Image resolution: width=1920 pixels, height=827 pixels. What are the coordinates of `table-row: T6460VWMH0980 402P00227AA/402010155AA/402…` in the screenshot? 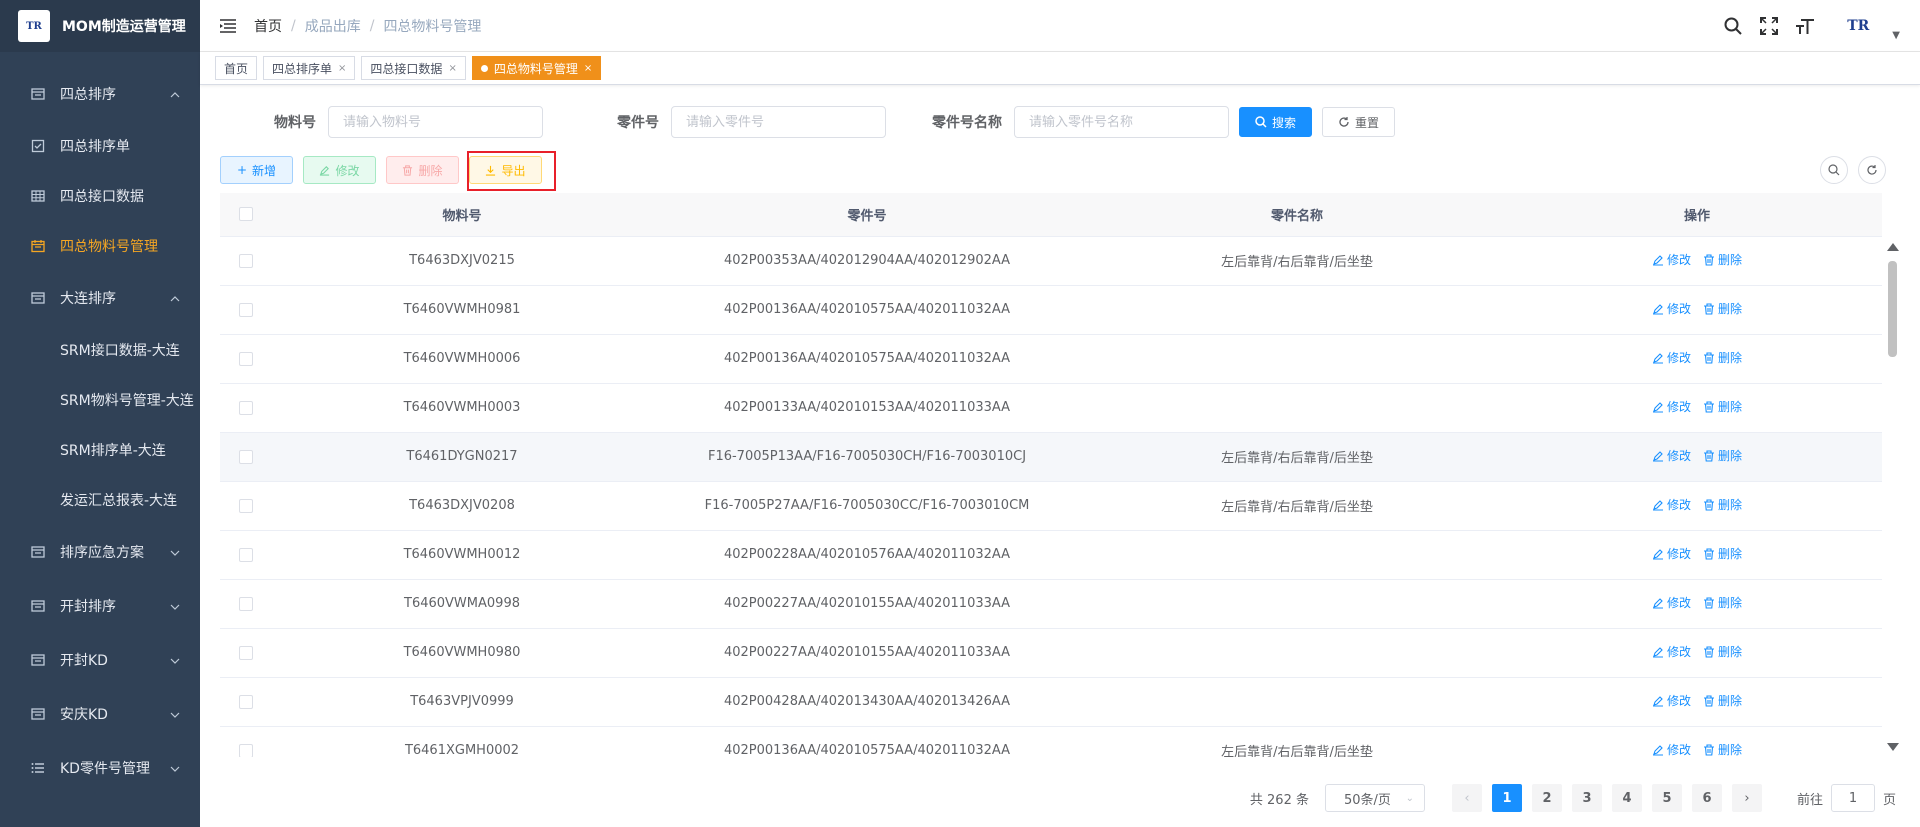 It's located at (1051, 653).